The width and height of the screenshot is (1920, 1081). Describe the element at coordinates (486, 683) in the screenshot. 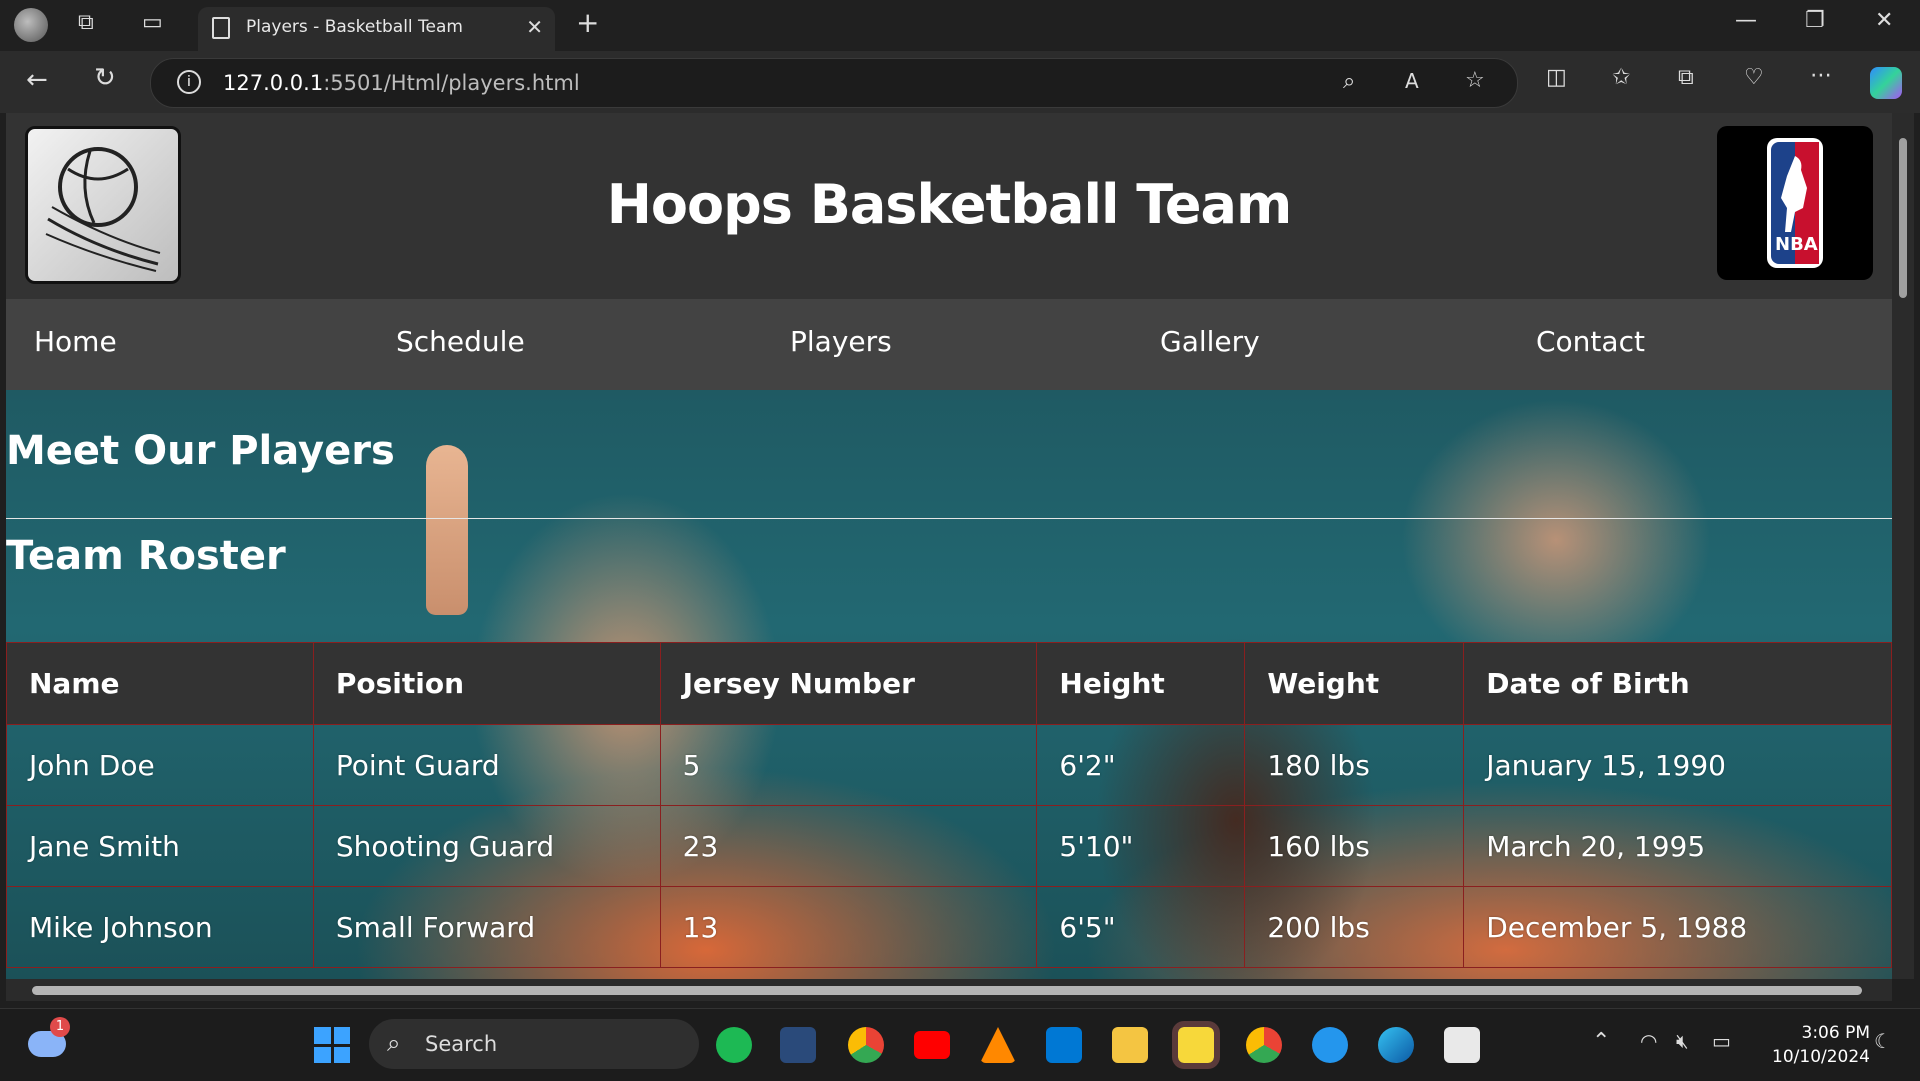

I see `header-position: Position` at that location.